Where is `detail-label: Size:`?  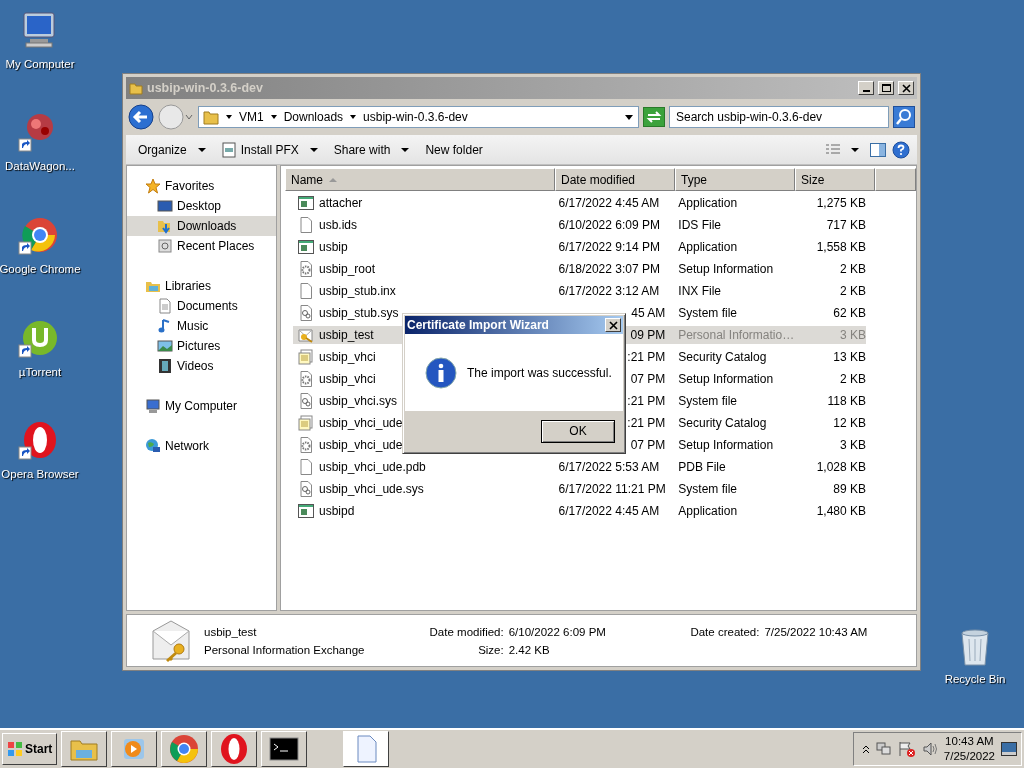 detail-label: Size: is located at coordinates (490, 650).